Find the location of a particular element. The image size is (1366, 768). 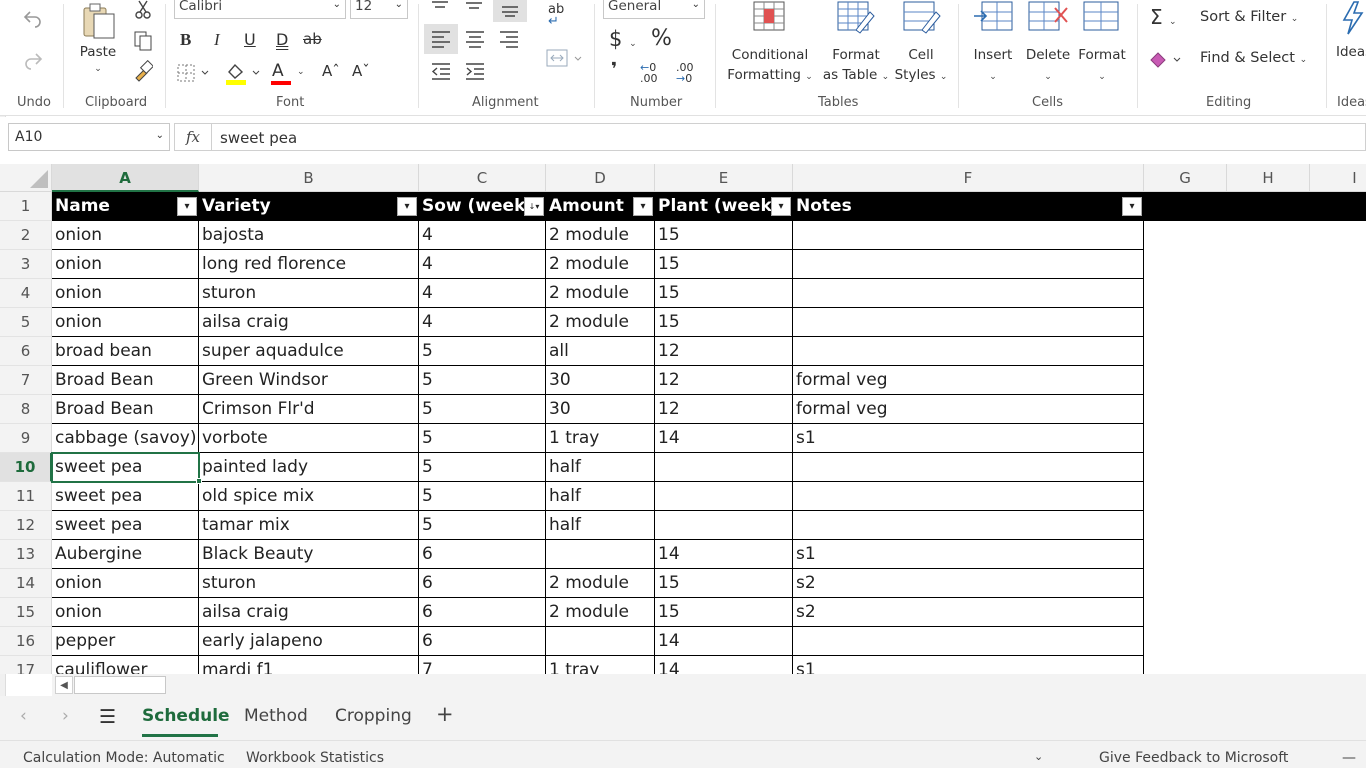

paste-button: Paste ⌄ is located at coordinates (98, 60).